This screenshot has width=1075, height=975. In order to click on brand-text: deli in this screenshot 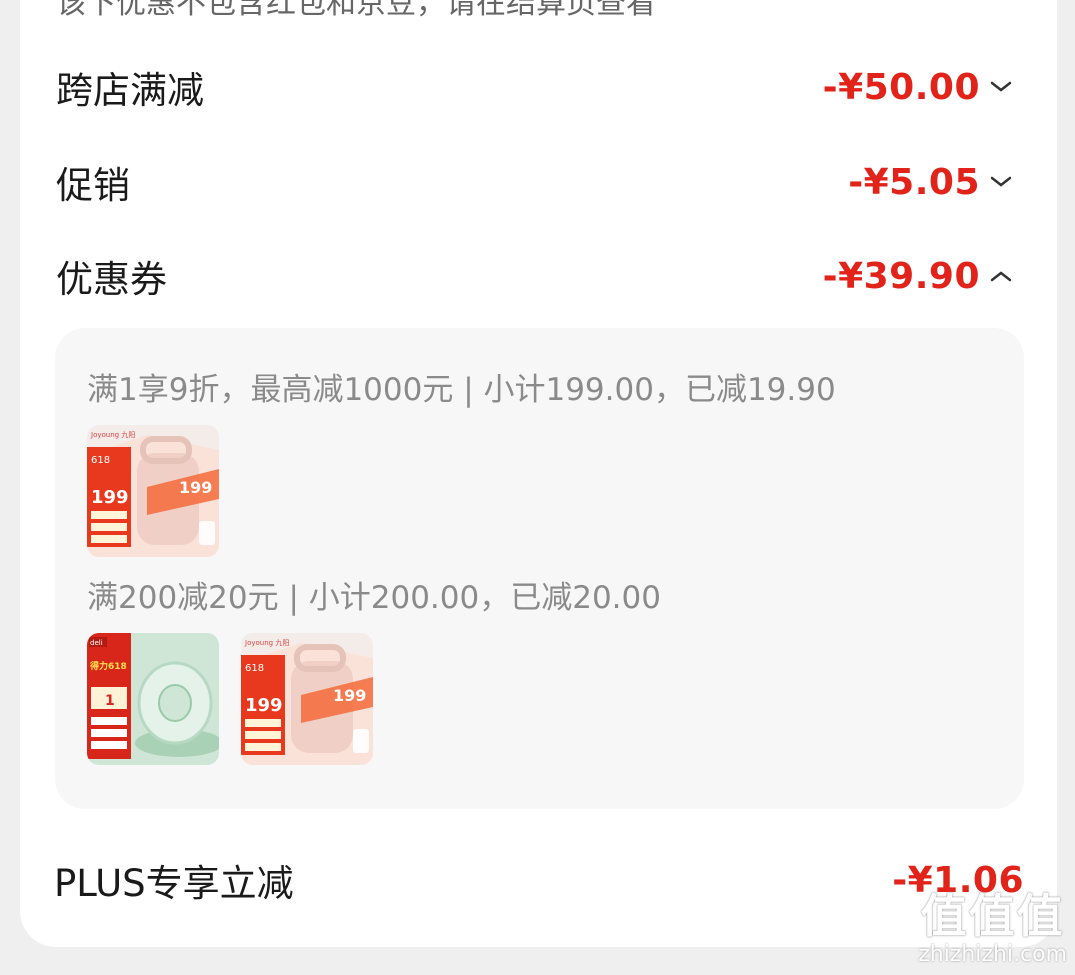, I will do `click(96, 643)`.